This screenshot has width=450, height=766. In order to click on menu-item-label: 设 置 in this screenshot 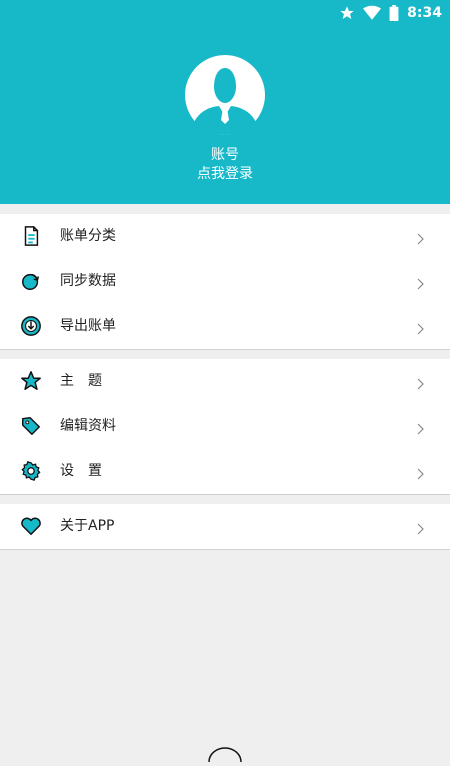, I will do `click(81, 471)`.